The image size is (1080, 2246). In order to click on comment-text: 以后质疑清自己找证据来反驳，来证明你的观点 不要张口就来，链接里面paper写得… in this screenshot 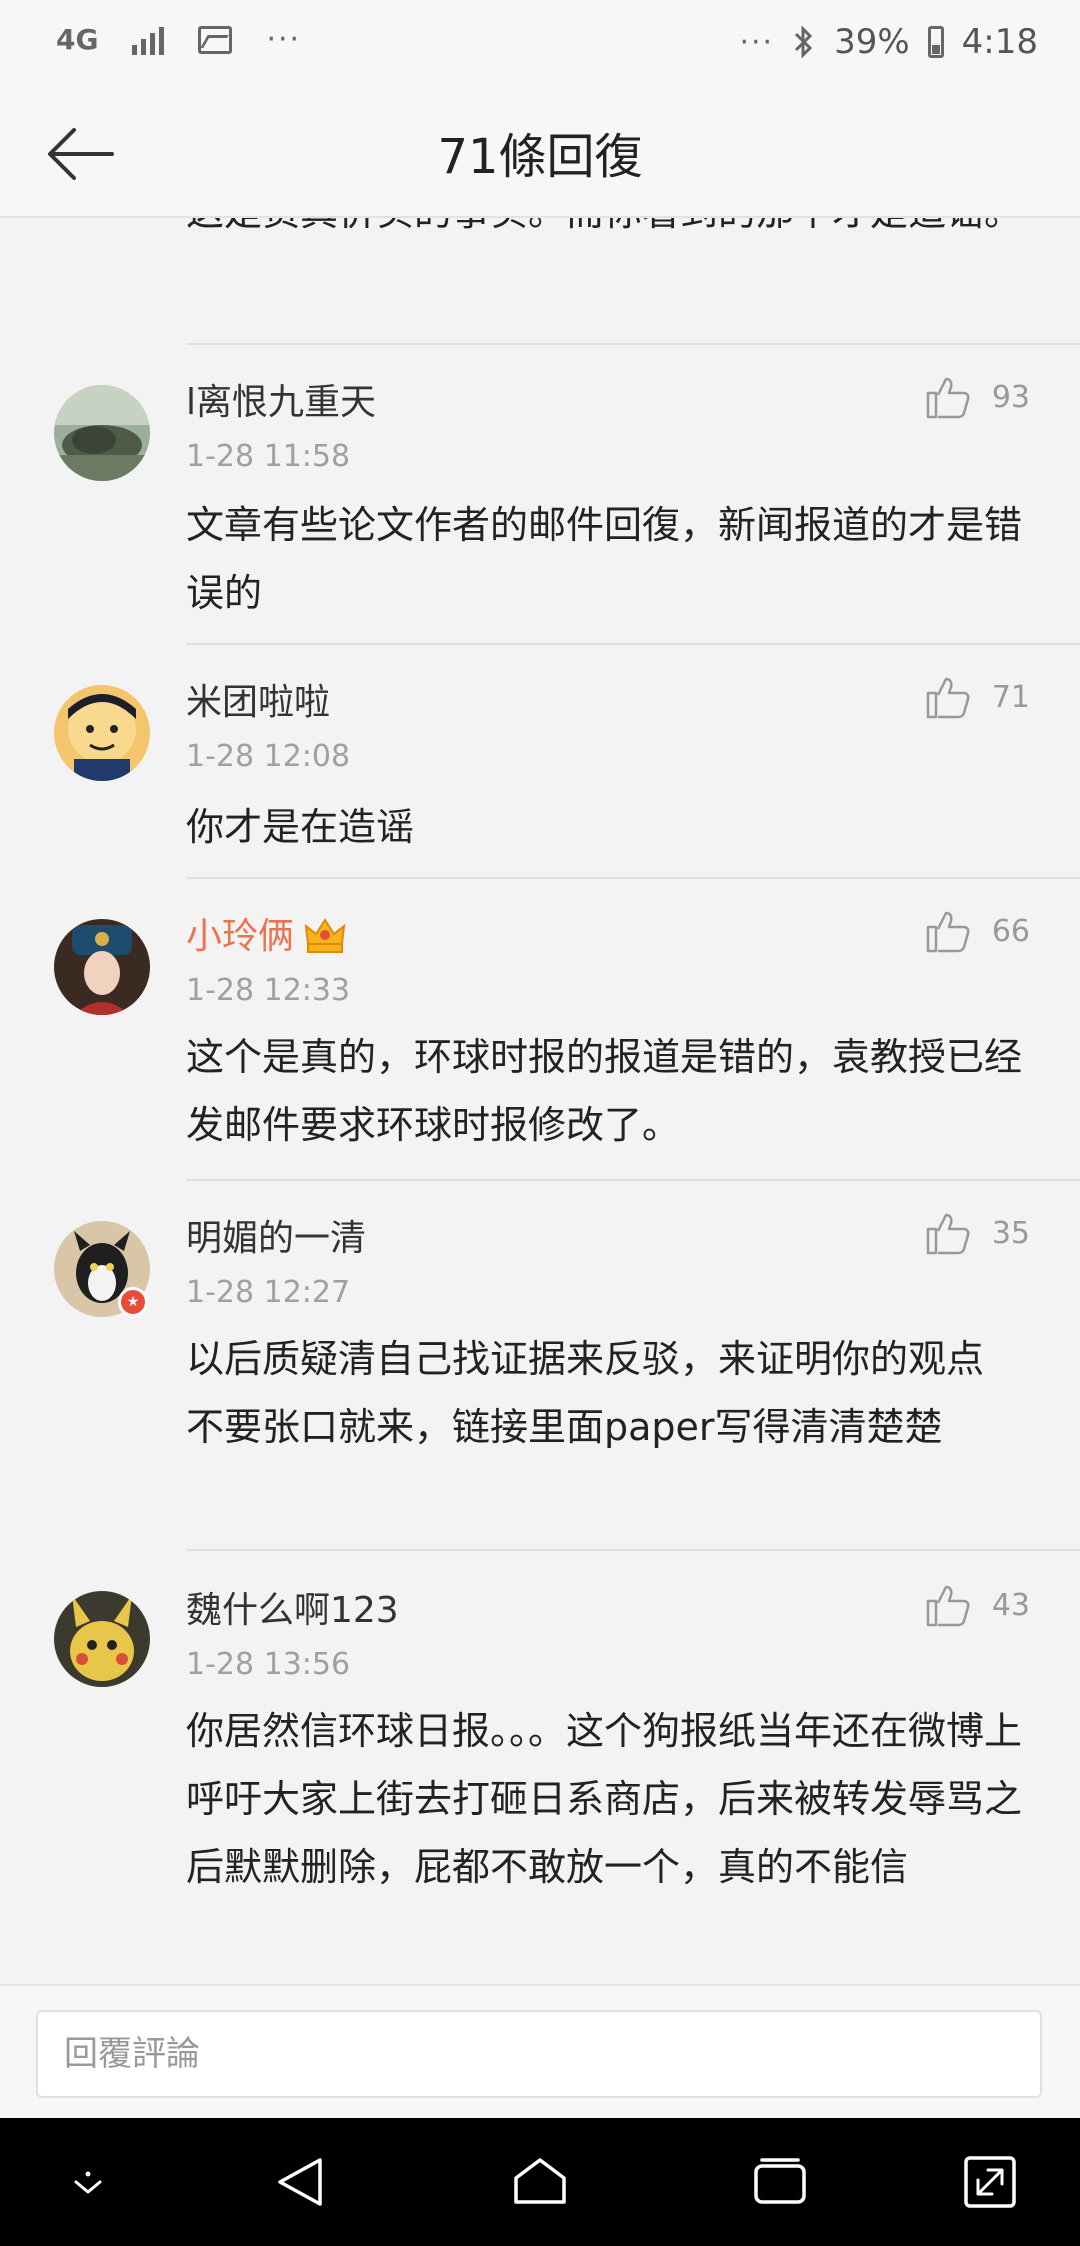, I will do `click(585, 1393)`.